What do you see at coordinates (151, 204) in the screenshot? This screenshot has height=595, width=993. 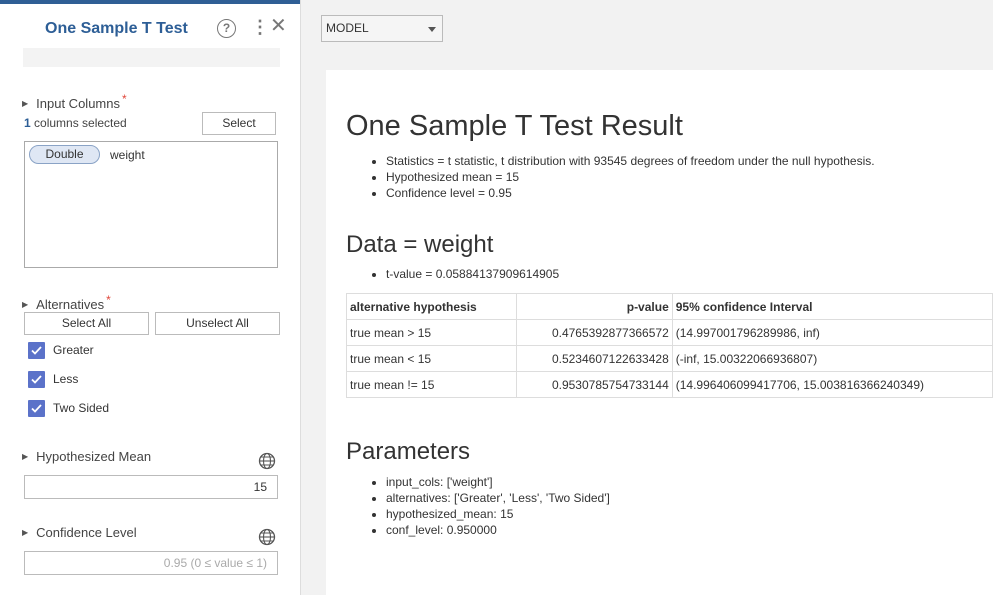 I see `selected-columns-list: Double weight` at bounding box center [151, 204].